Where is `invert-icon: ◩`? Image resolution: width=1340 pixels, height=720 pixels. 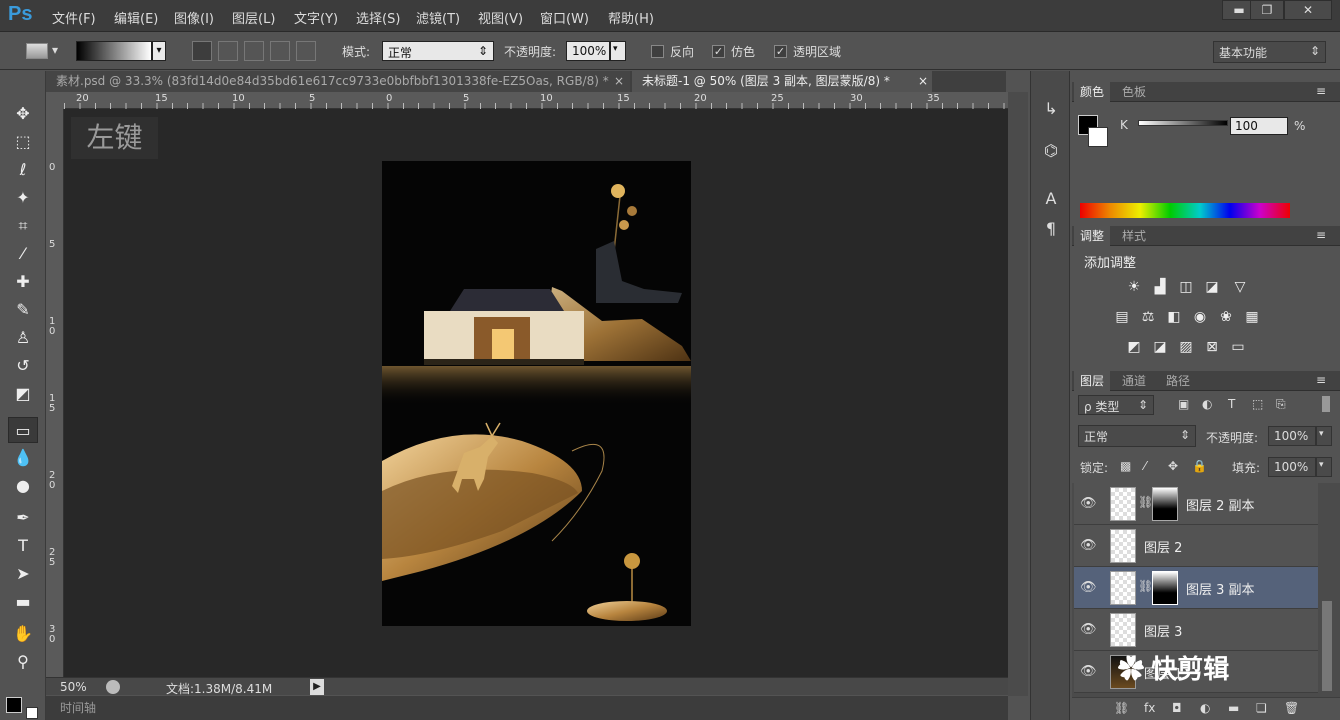 invert-icon: ◩ is located at coordinates (1134, 347).